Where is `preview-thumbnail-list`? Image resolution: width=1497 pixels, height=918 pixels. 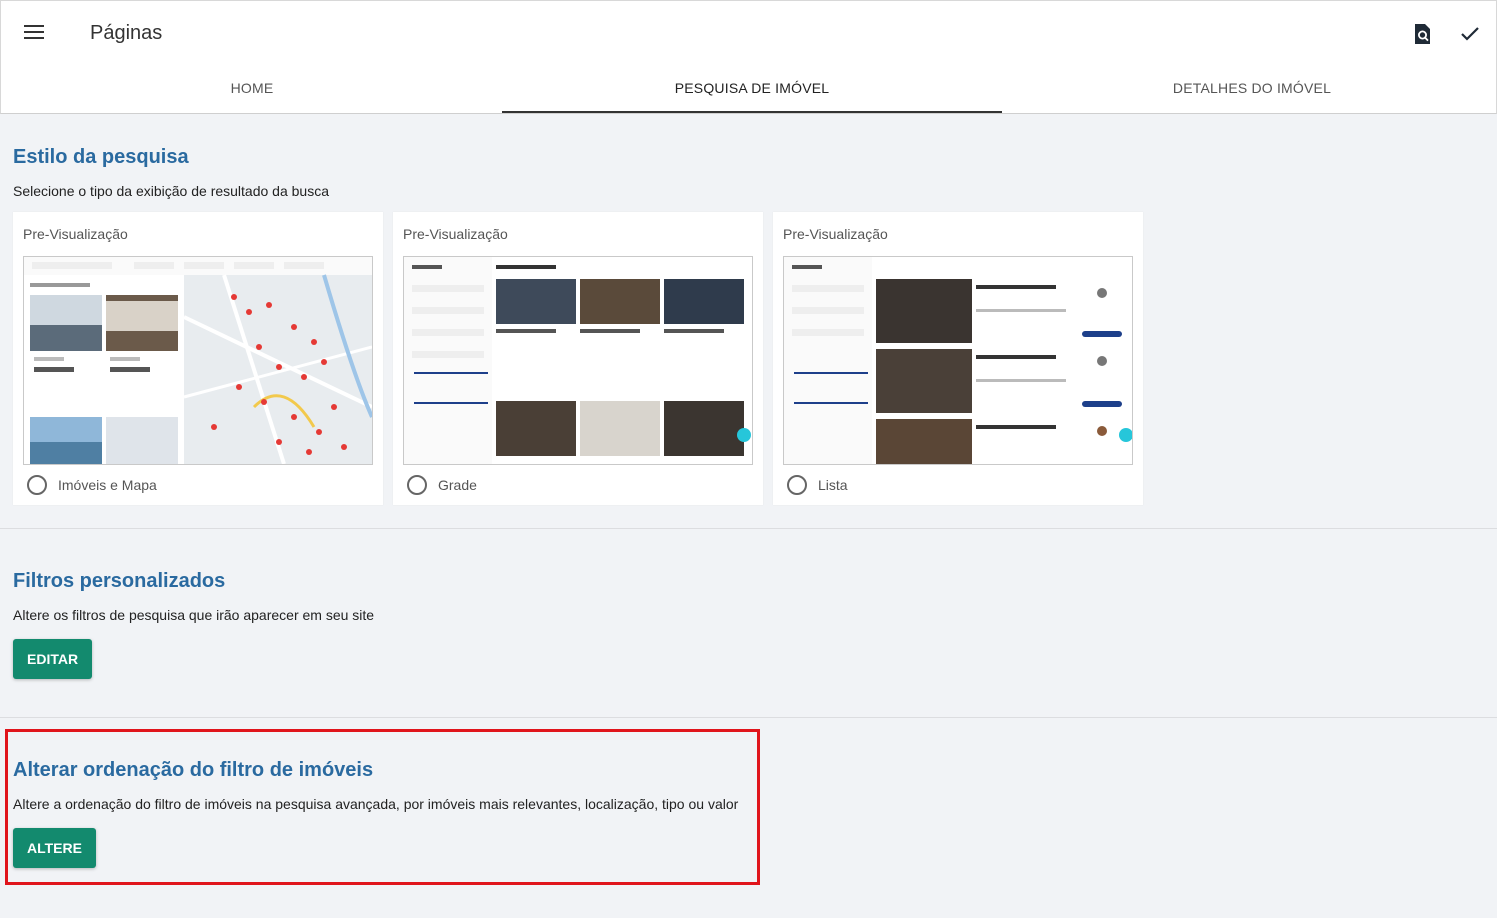 preview-thumbnail-list is located at coordinates (958, 360).